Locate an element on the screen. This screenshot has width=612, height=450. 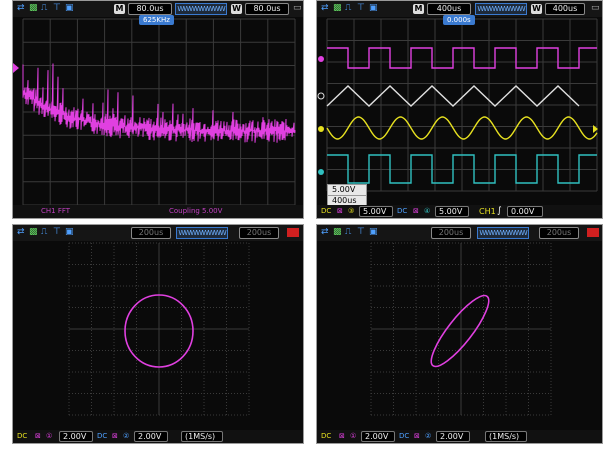
ch4-icon: ④ is located at coordinates (427, 211).